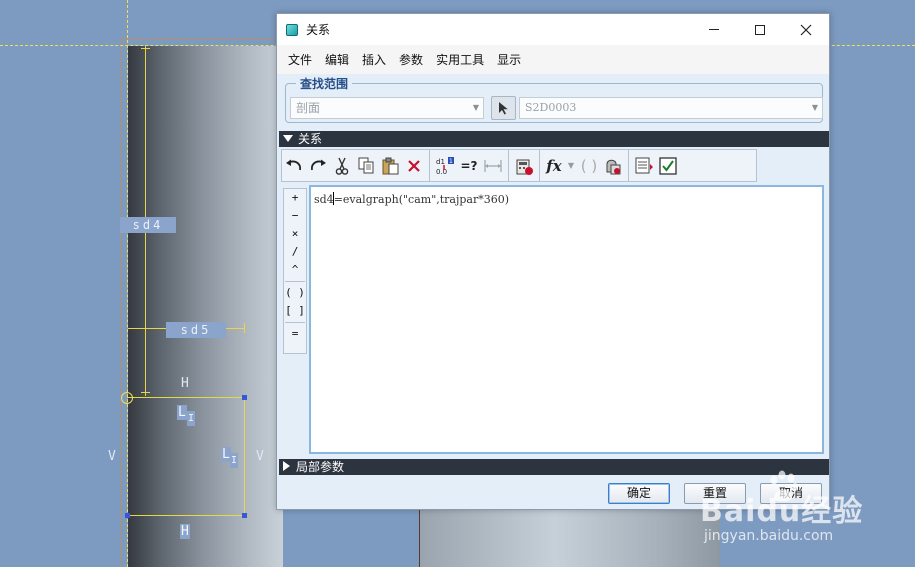  What do you see at coordinates (196, 330) in the screenshot?
I see `dimension-sd5-label: sd5` at bounding box center [196, 330].